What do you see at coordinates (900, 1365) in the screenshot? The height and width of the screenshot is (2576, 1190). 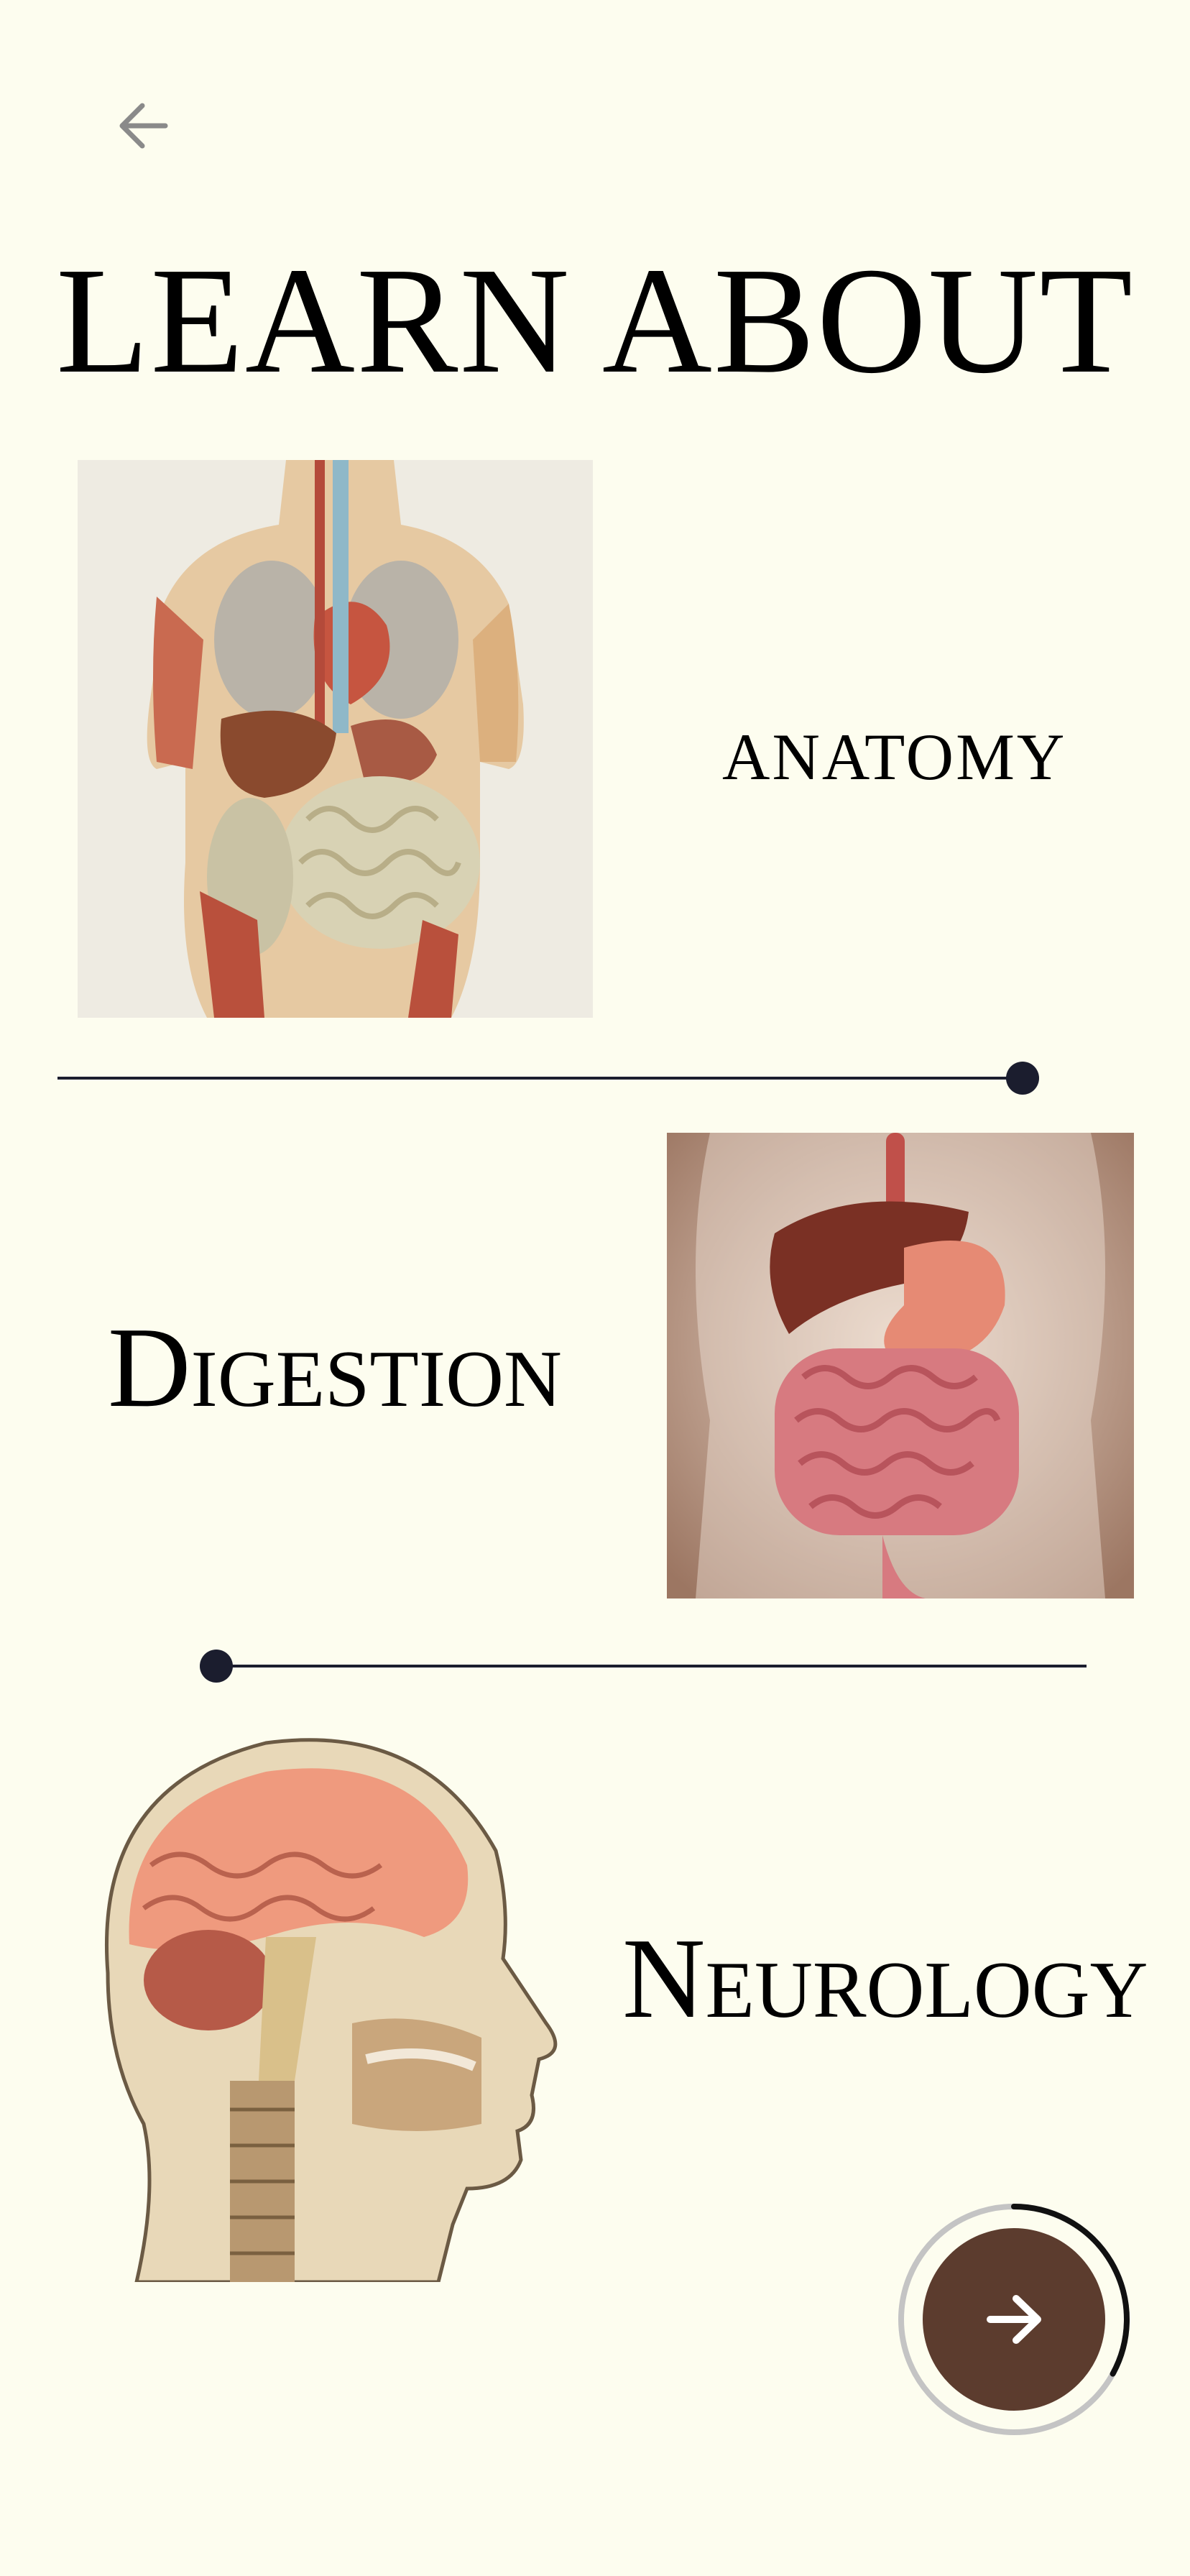 I see `digestion-image` at bounding box center [900, 1365].